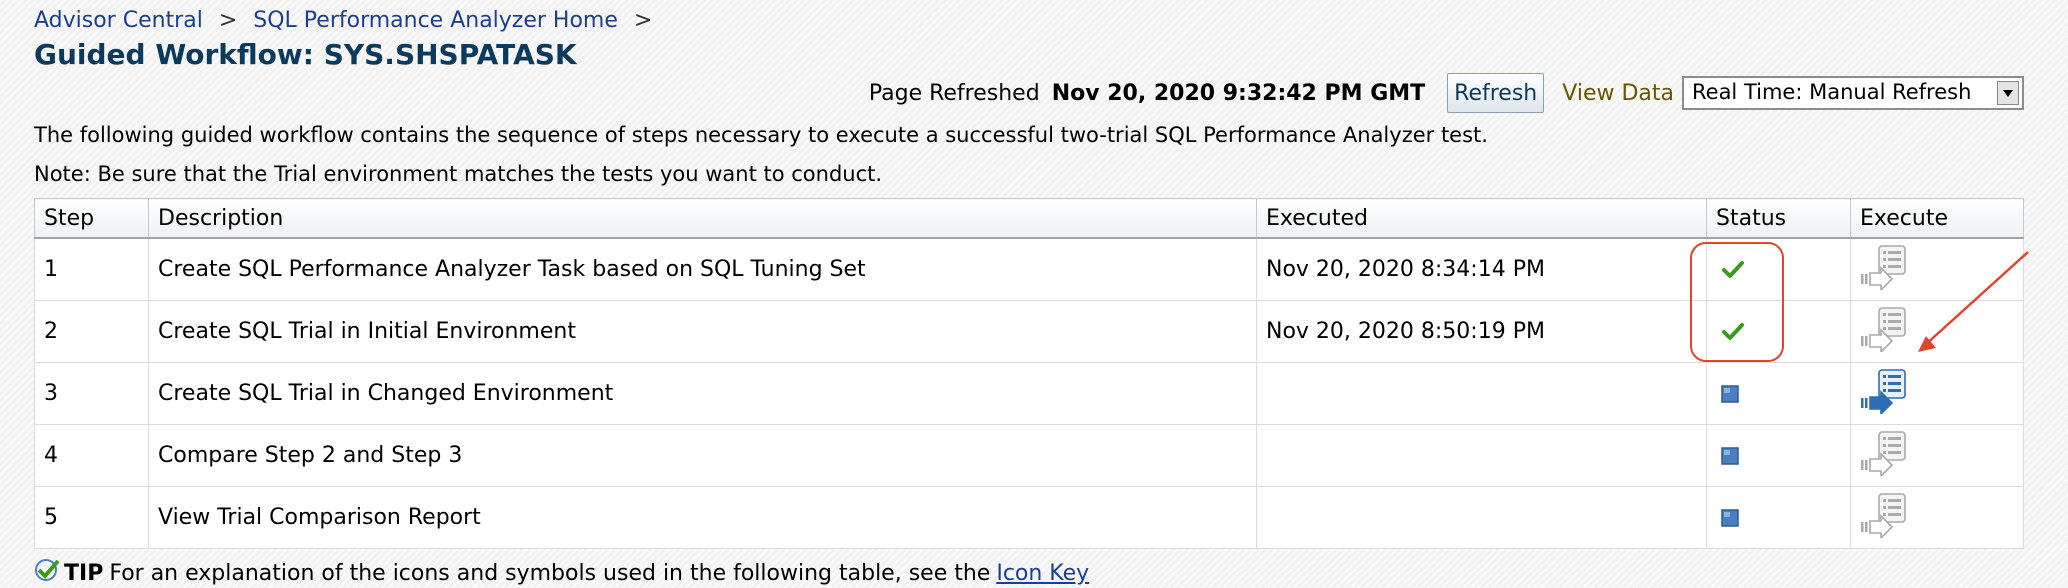 This screenshot has height=588, width=2068. What do you see at coordinates (1496, 93) in the screenshot?
I see `refresh-button: Refresh` at bounding box center [1496, 93].